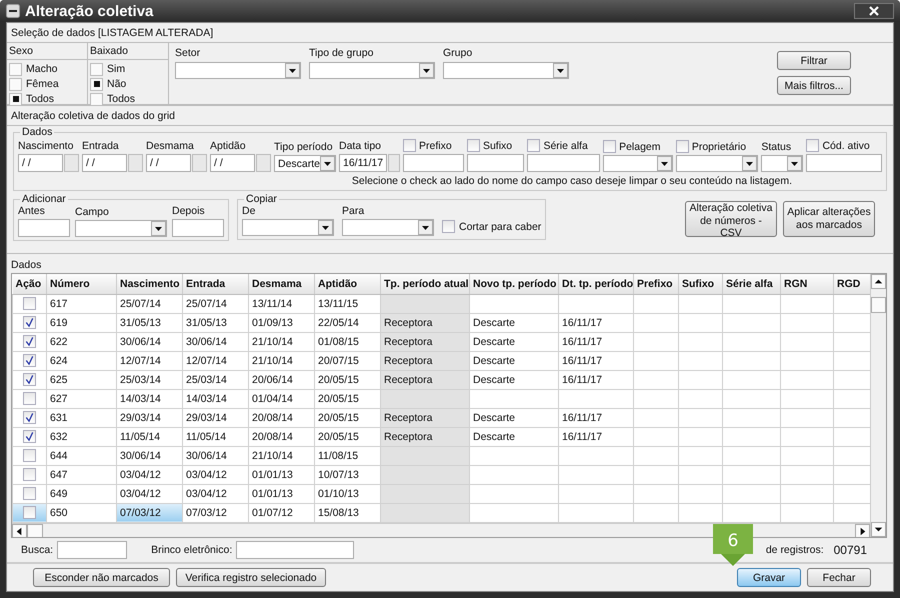 This screenshot has width=900, height=598. Describe the element at coordinates (731, 219) in the screenshot. I see `action-button: Alteração coletiva de números - CSV` at that location.